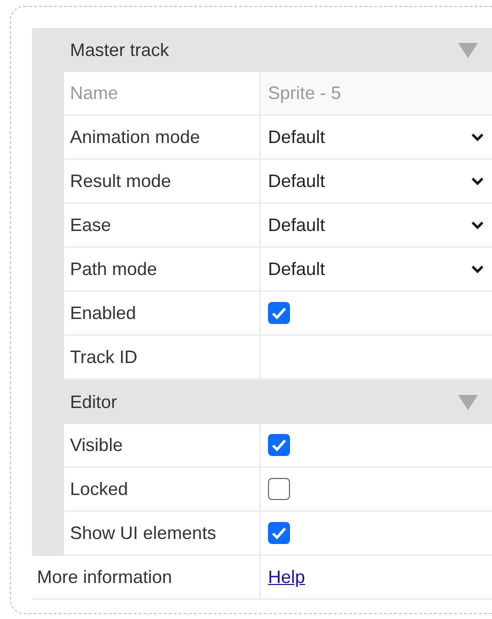 The image size is (492, 619). I want to click on property-label: Enabled, so click(162, 314).